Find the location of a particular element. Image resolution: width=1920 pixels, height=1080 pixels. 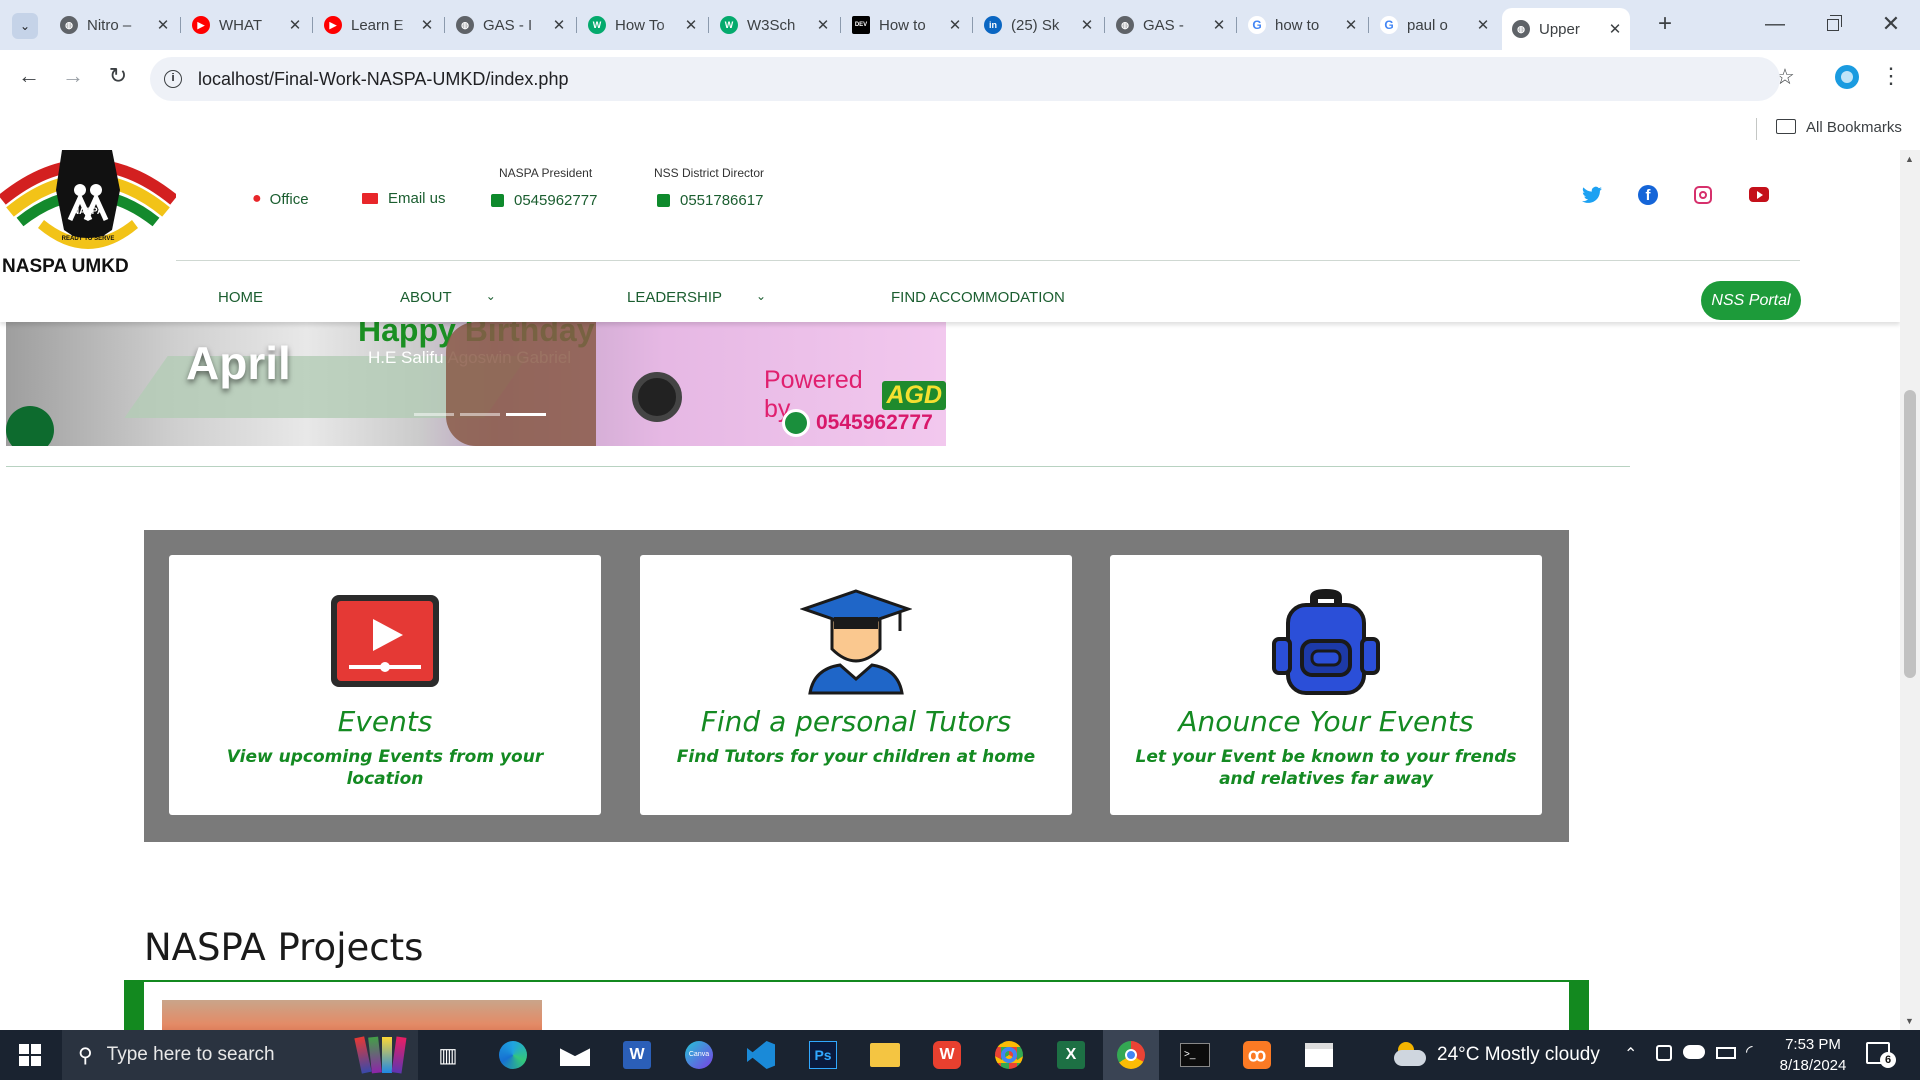

president-phone-link: 0545962777 is located at coordinates (544, 200).